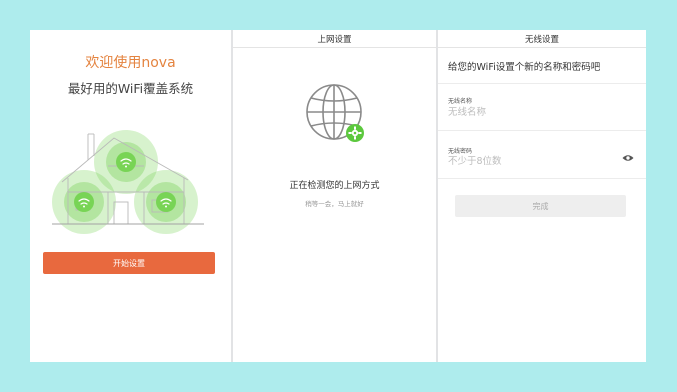 This screenshot has width=677, height=392. I want to click on house-wifi-illustration, so click(128, 182).